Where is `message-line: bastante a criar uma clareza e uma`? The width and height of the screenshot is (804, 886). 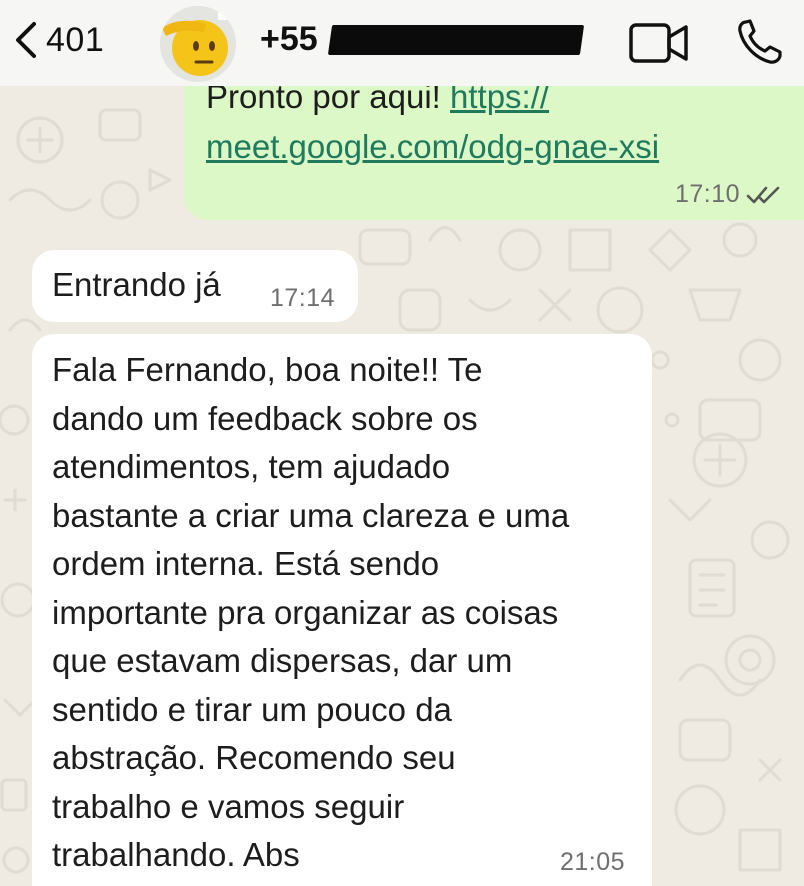 message-line: bastante a criar uma clareza e uma is located at coordinates (311, 515).